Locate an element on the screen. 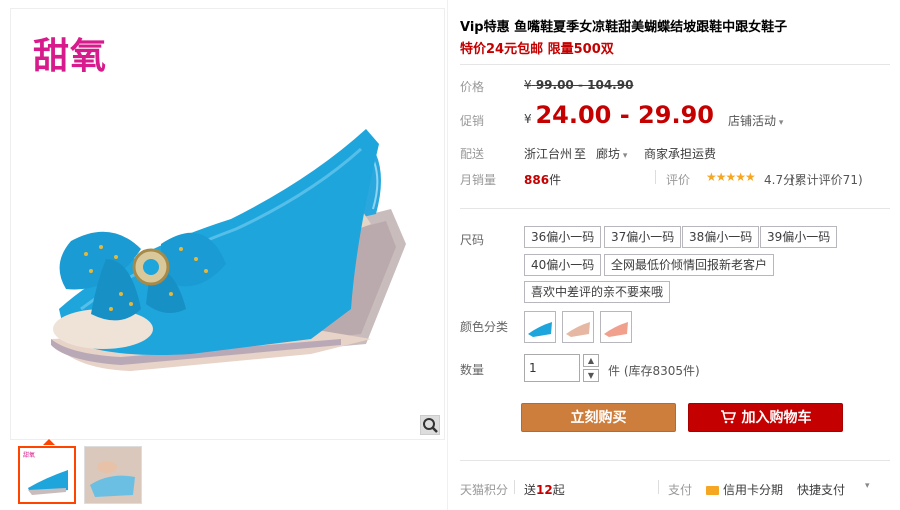 The height and width of the screenshot is (510, 900). tmall-points: 送12起 is located at coordinates (544, 489).